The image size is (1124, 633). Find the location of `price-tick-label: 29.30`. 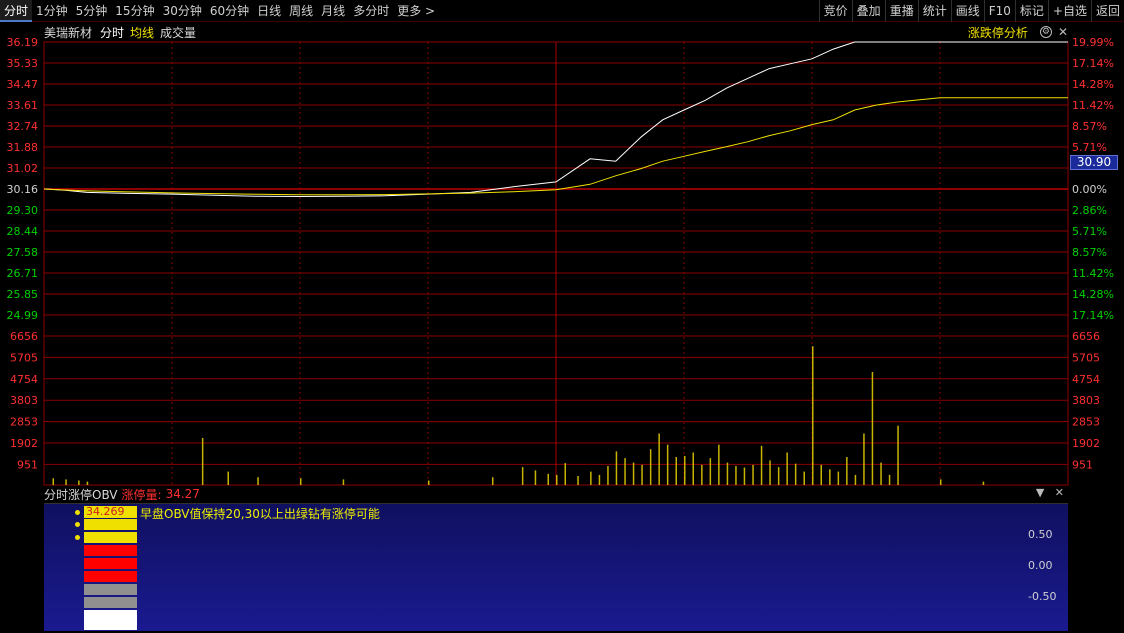

price-tick-label: 29.30 is located at coordinates (23, 210).